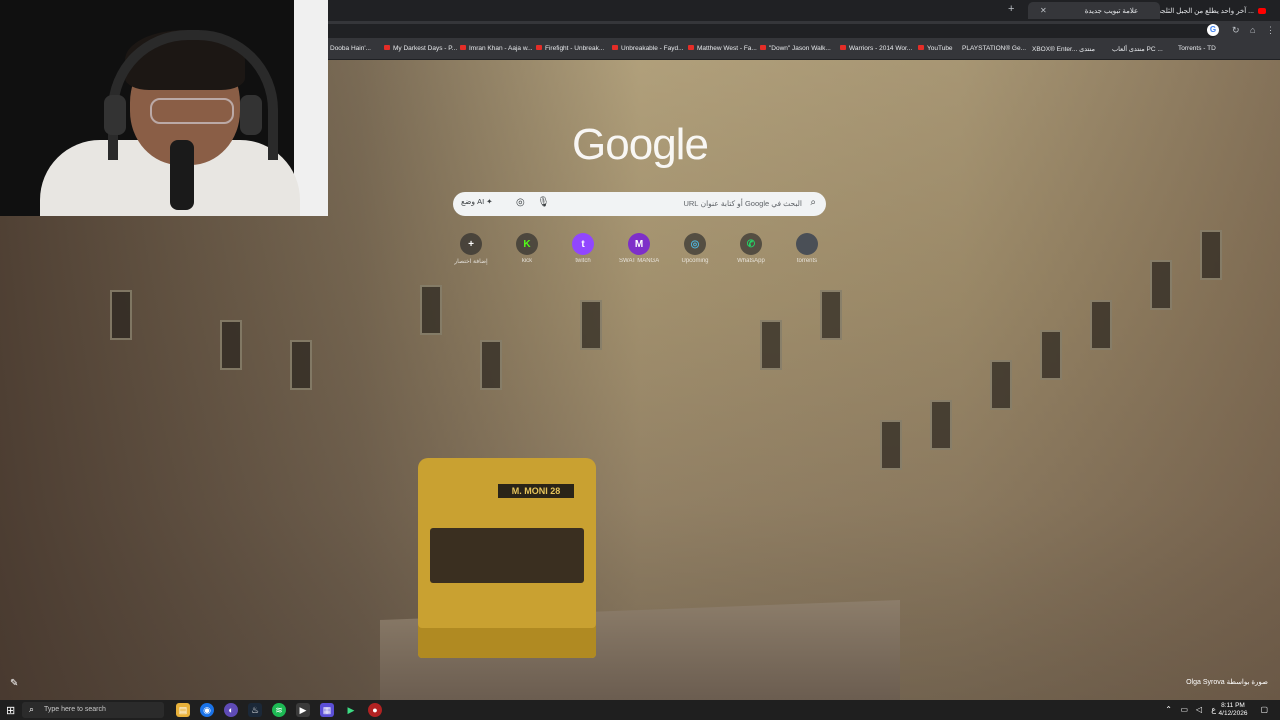 The image size is (1280, 720). I want to click on reload-icon: ↻, so click(1236, 30).